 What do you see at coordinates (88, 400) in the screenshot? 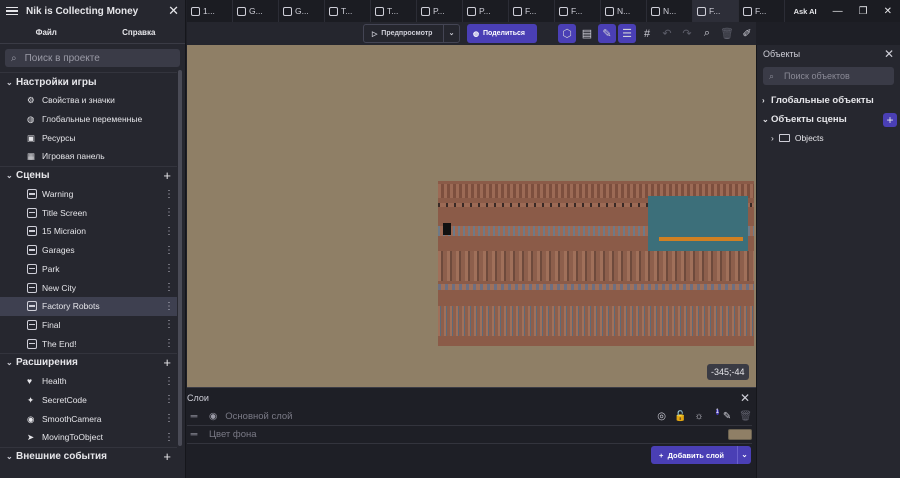
I see `extension-item-secretcode: ✦ SecretCode ⋮` at bounding box center [88, 400].